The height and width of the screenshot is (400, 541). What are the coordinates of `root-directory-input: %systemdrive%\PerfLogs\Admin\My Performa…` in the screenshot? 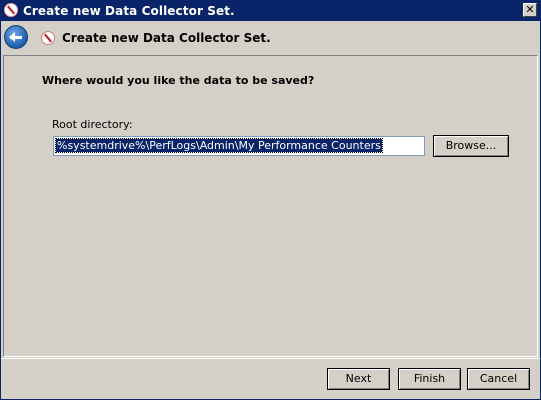 It's located at (239, 146).